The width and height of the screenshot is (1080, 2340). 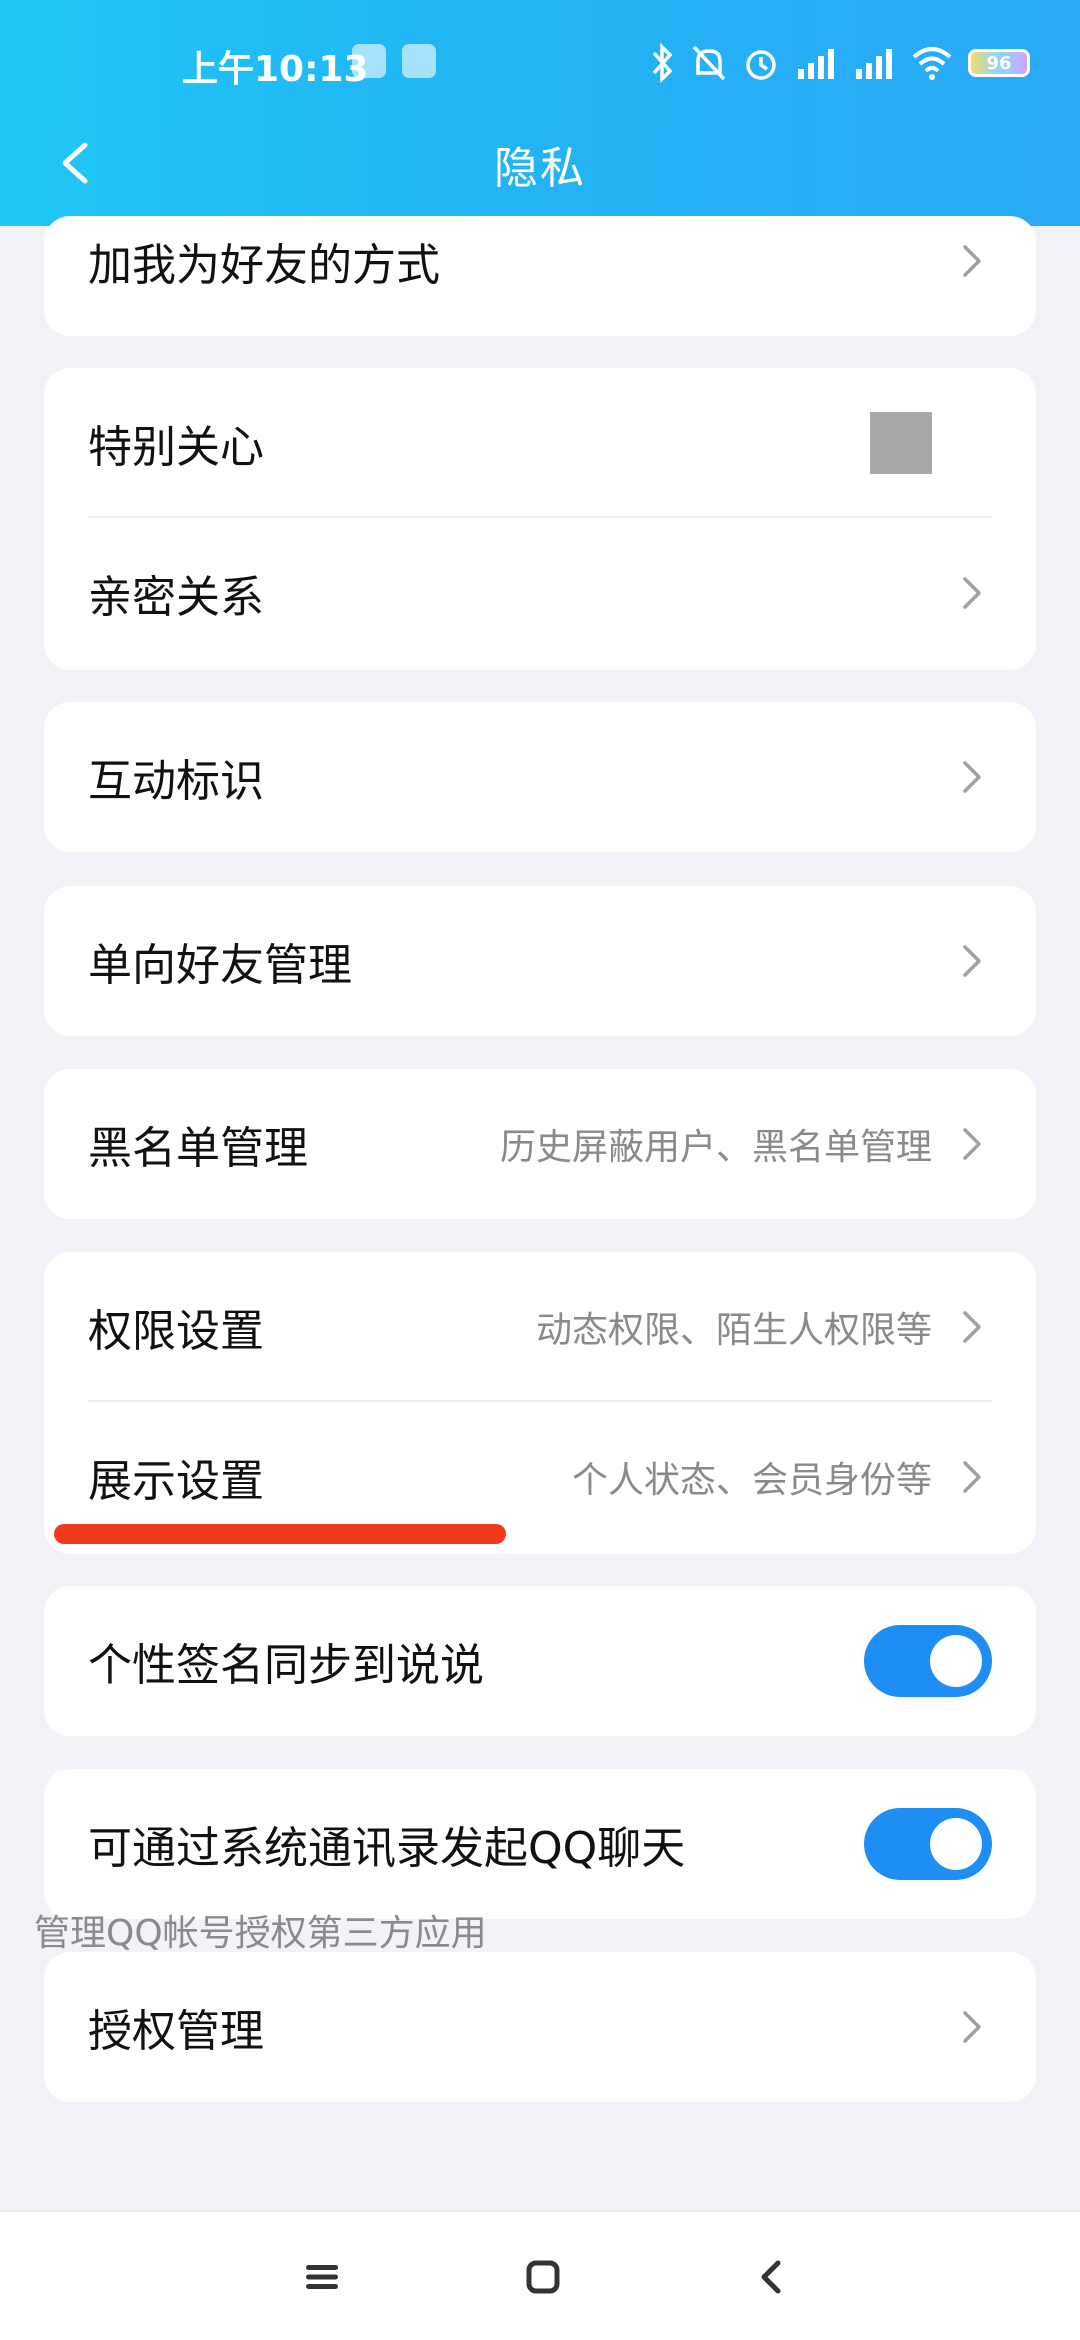 I want to click on settings-card: 互动标识, so click(x=540, y=777).